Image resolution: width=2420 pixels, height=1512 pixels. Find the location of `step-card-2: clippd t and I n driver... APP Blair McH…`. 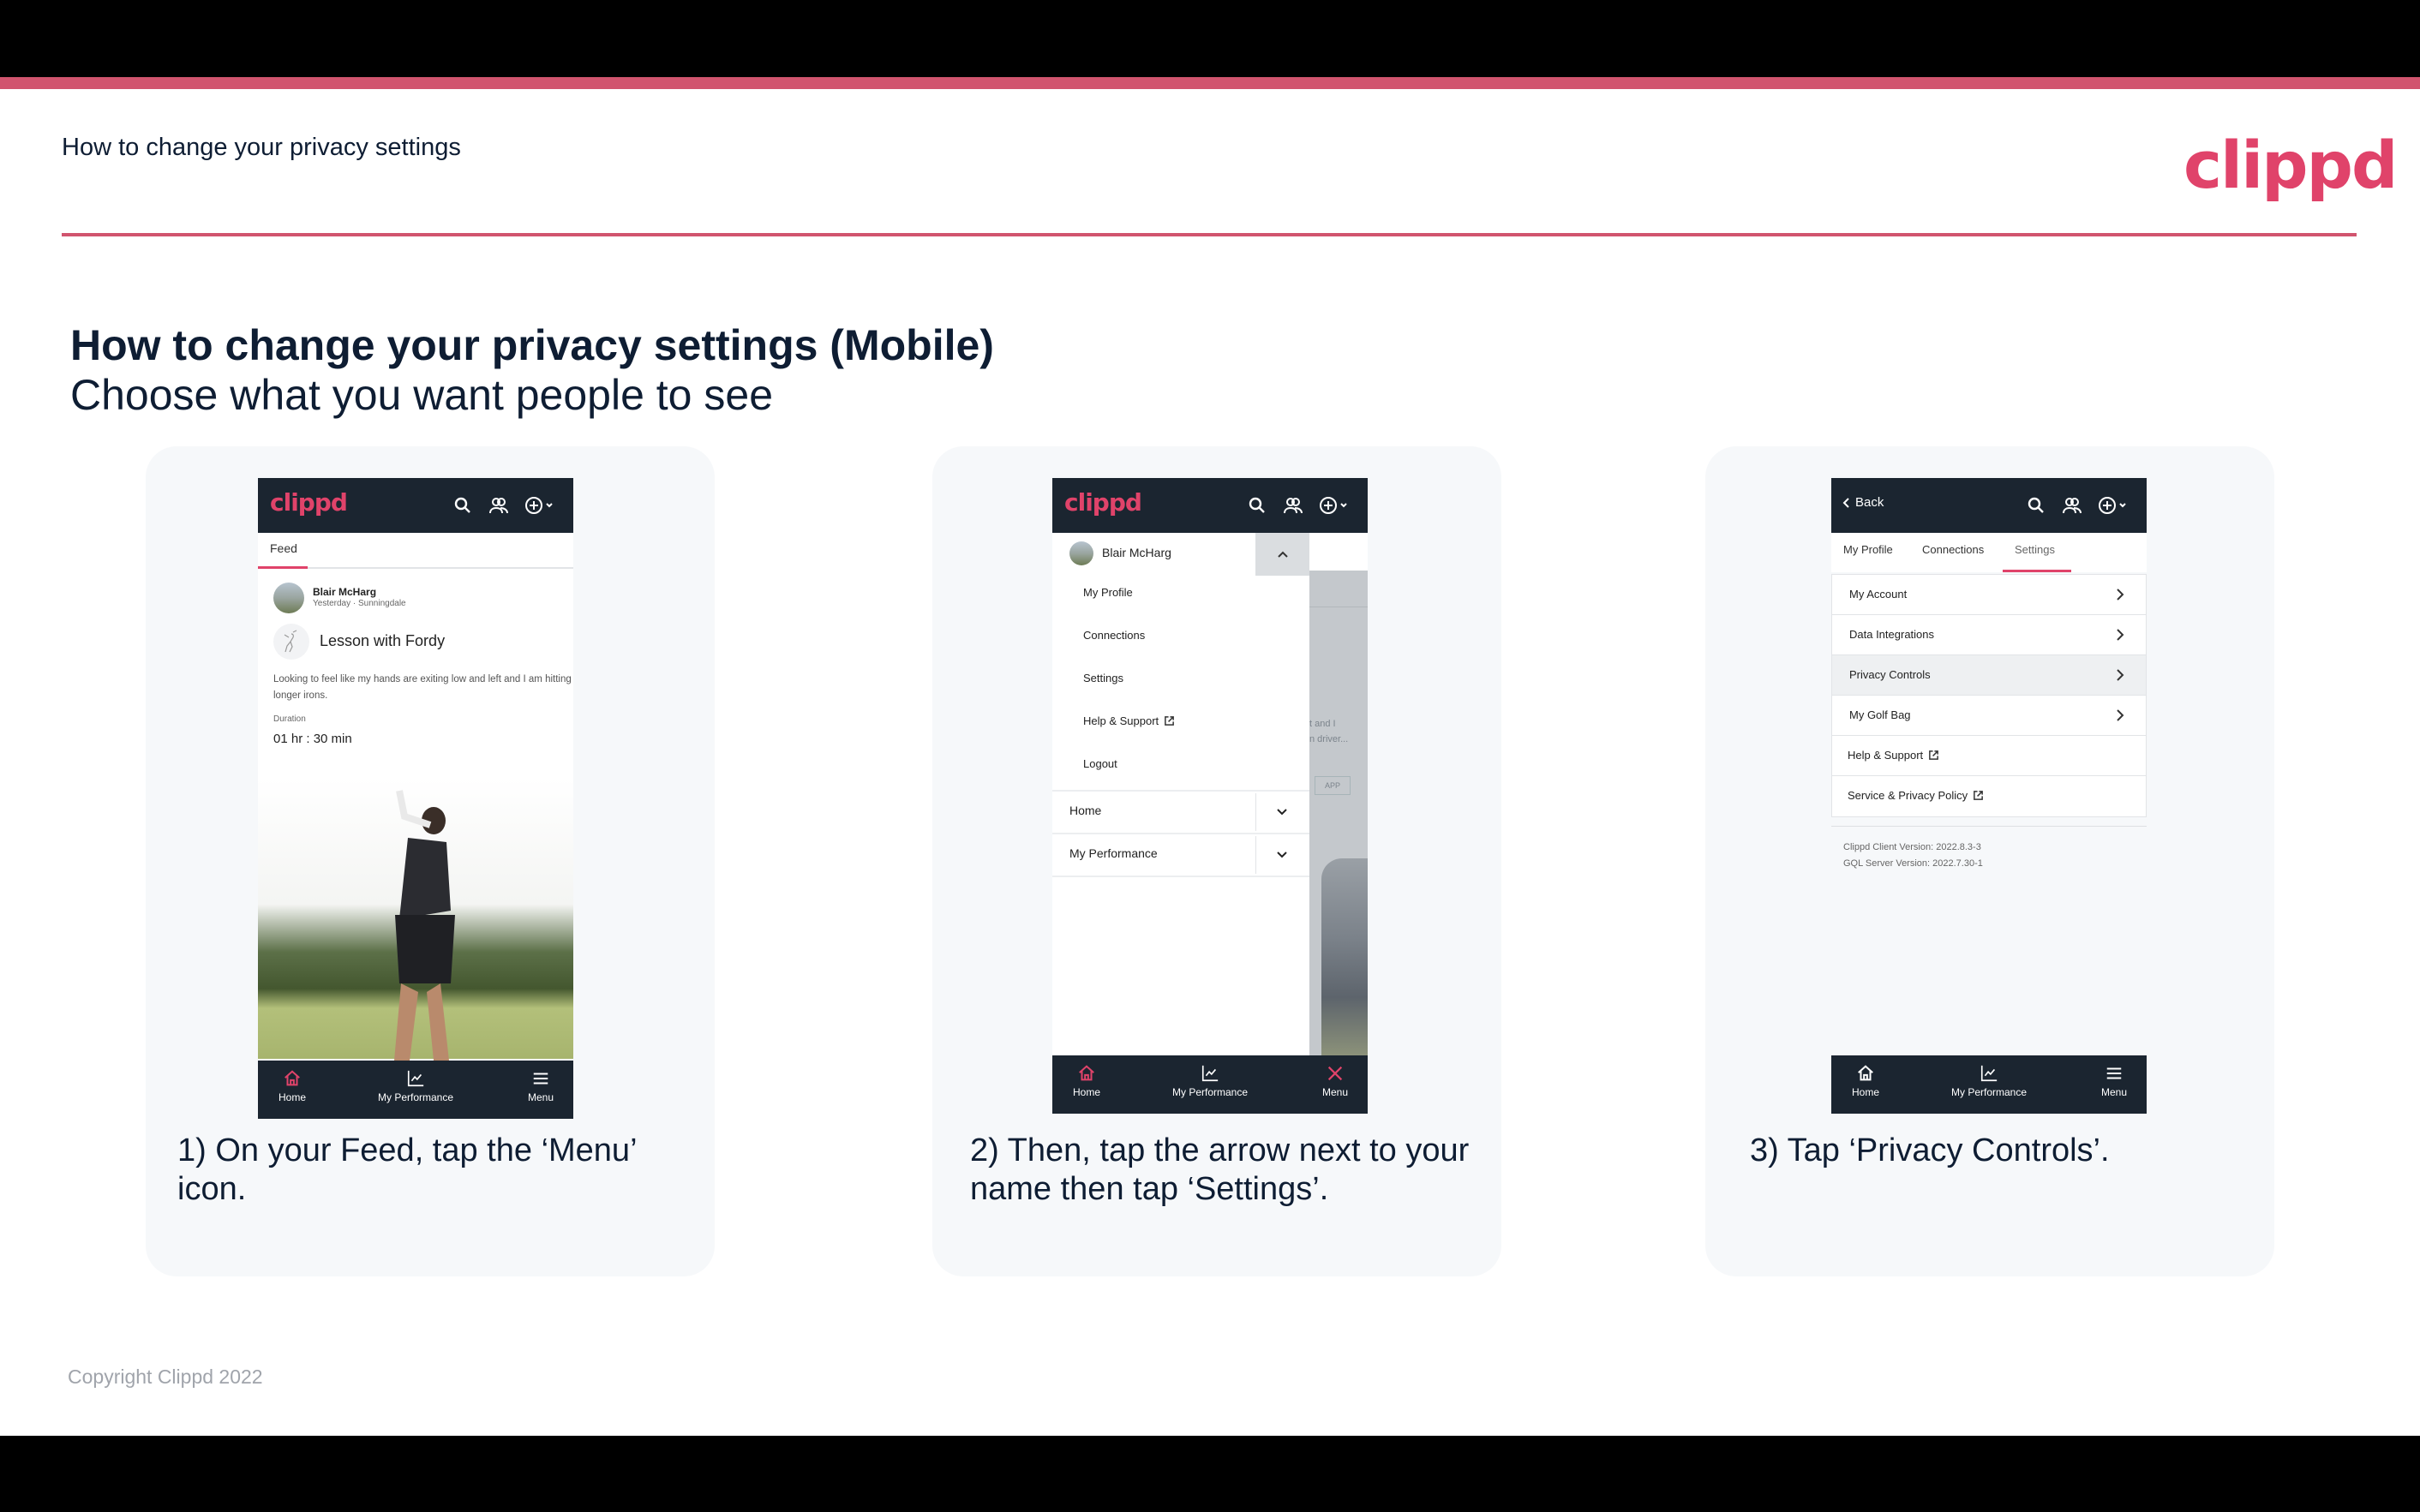

step-card-2: clippd t and I n driver... APP Blair McH… is located at coordinates (1216, 861).